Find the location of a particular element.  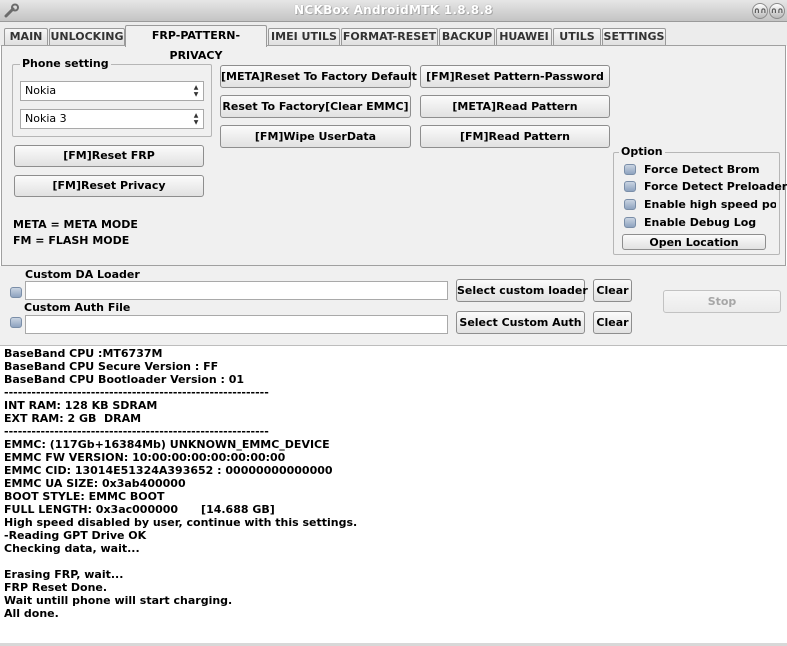

fm-wipe-userdata-button: [FM]Wipe UserData is located at coordinates (315, 136).